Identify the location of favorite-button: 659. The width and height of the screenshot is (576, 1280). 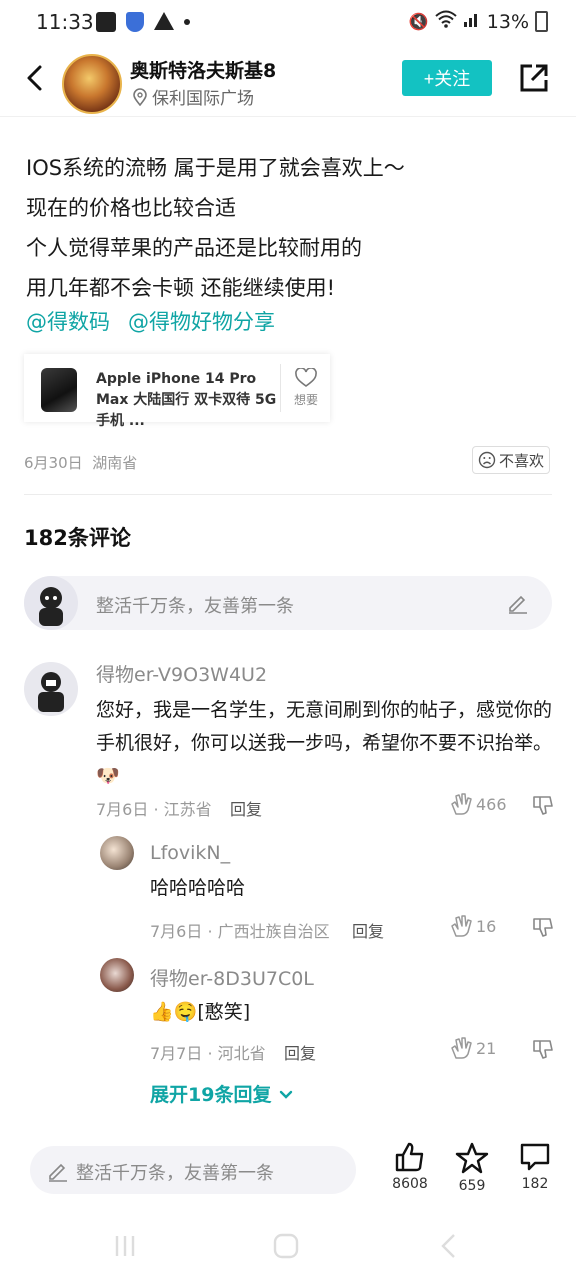
(472, 1168).